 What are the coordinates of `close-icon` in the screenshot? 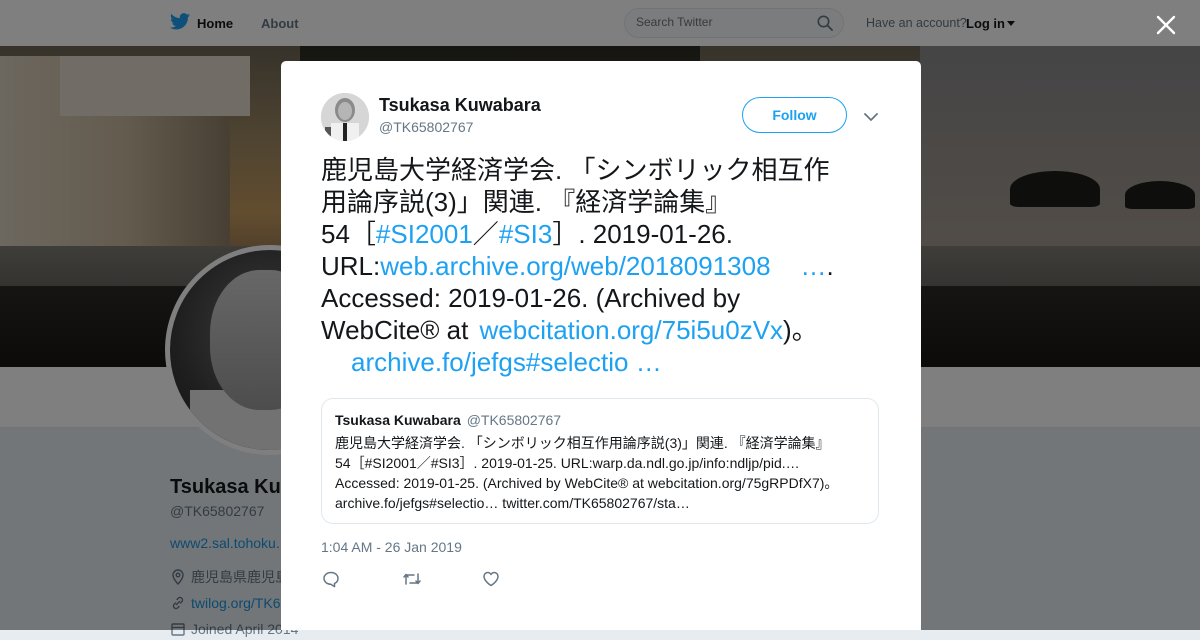 It's located at (1166, 25).